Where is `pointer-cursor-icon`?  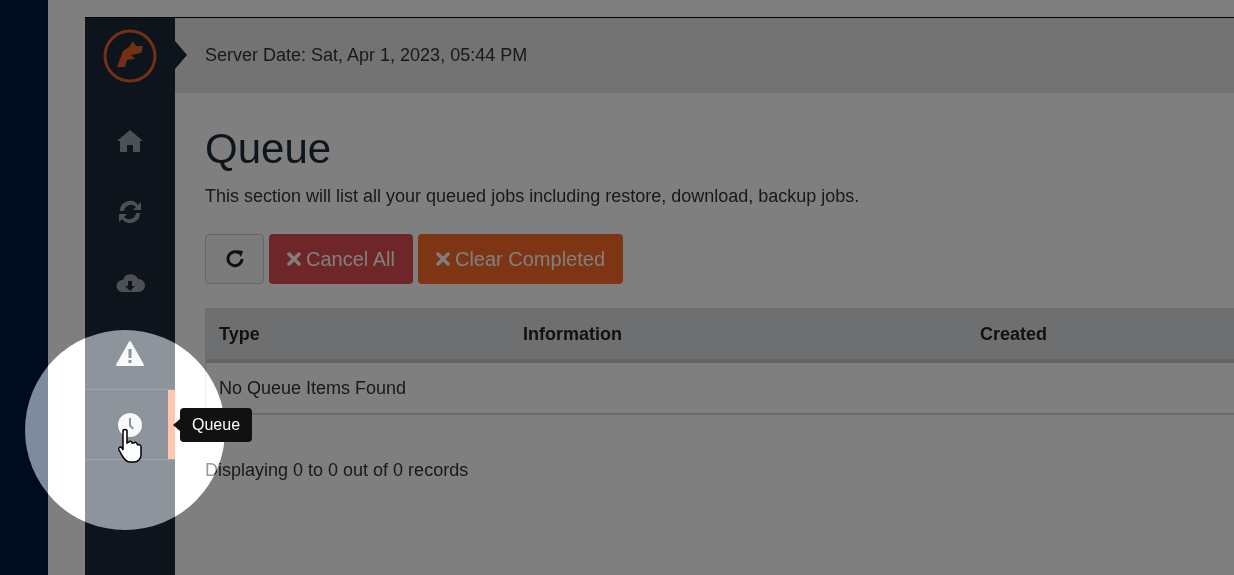 pointer-cursor-icon is located at coordinates (130, 446).